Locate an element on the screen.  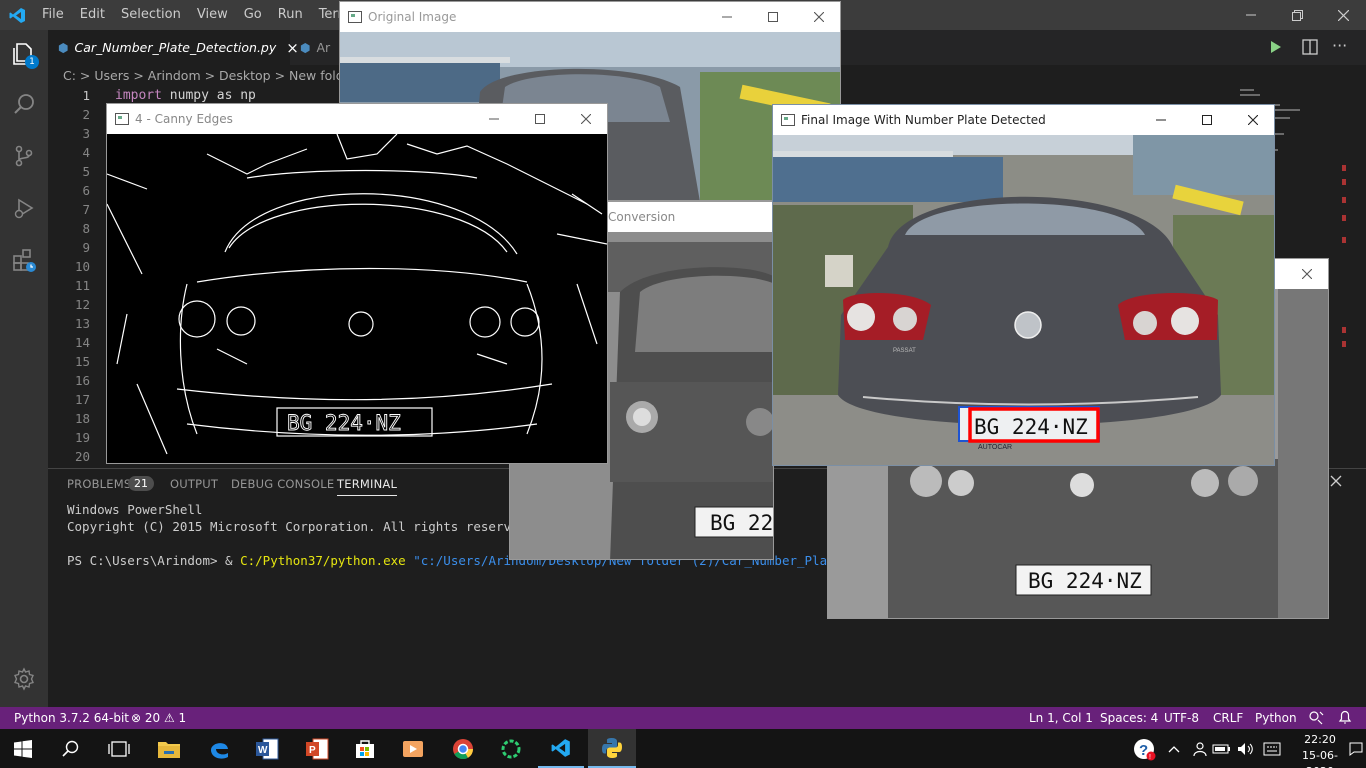
close-window-button is located at coordinates (1343, 15).